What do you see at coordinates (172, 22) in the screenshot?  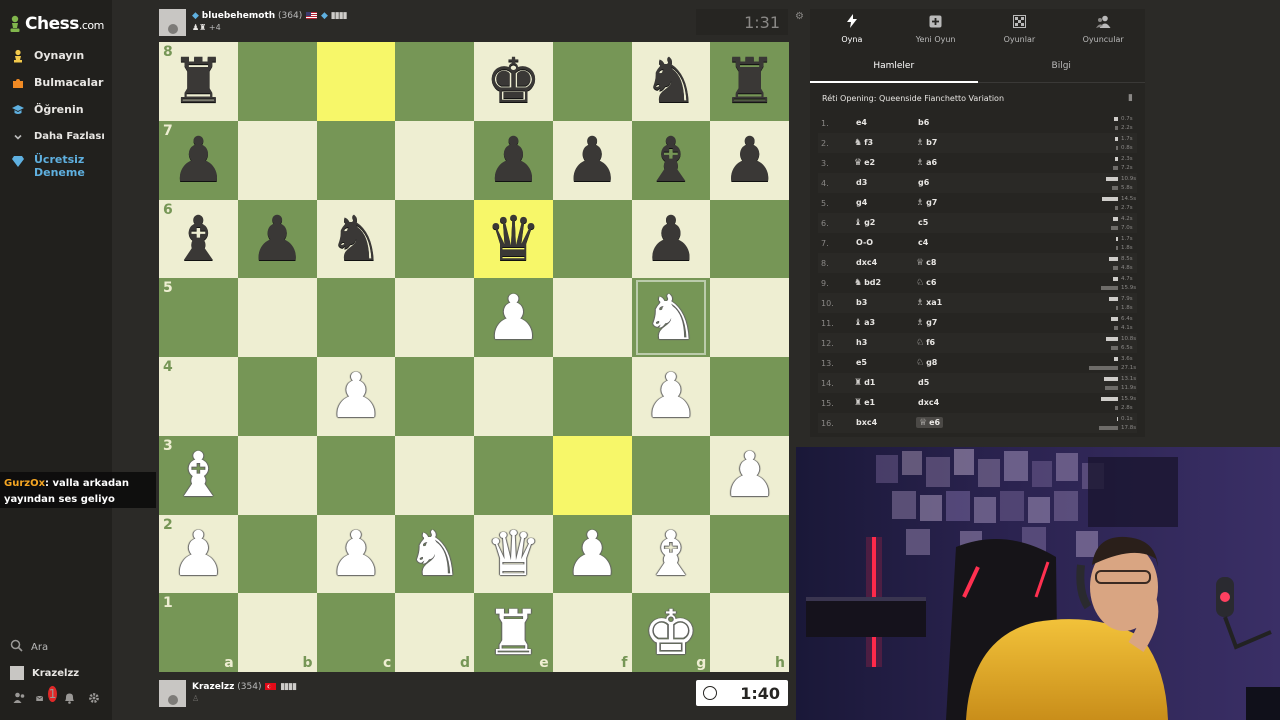 I see `opponent-avatar` at bounding box center [172, 22].